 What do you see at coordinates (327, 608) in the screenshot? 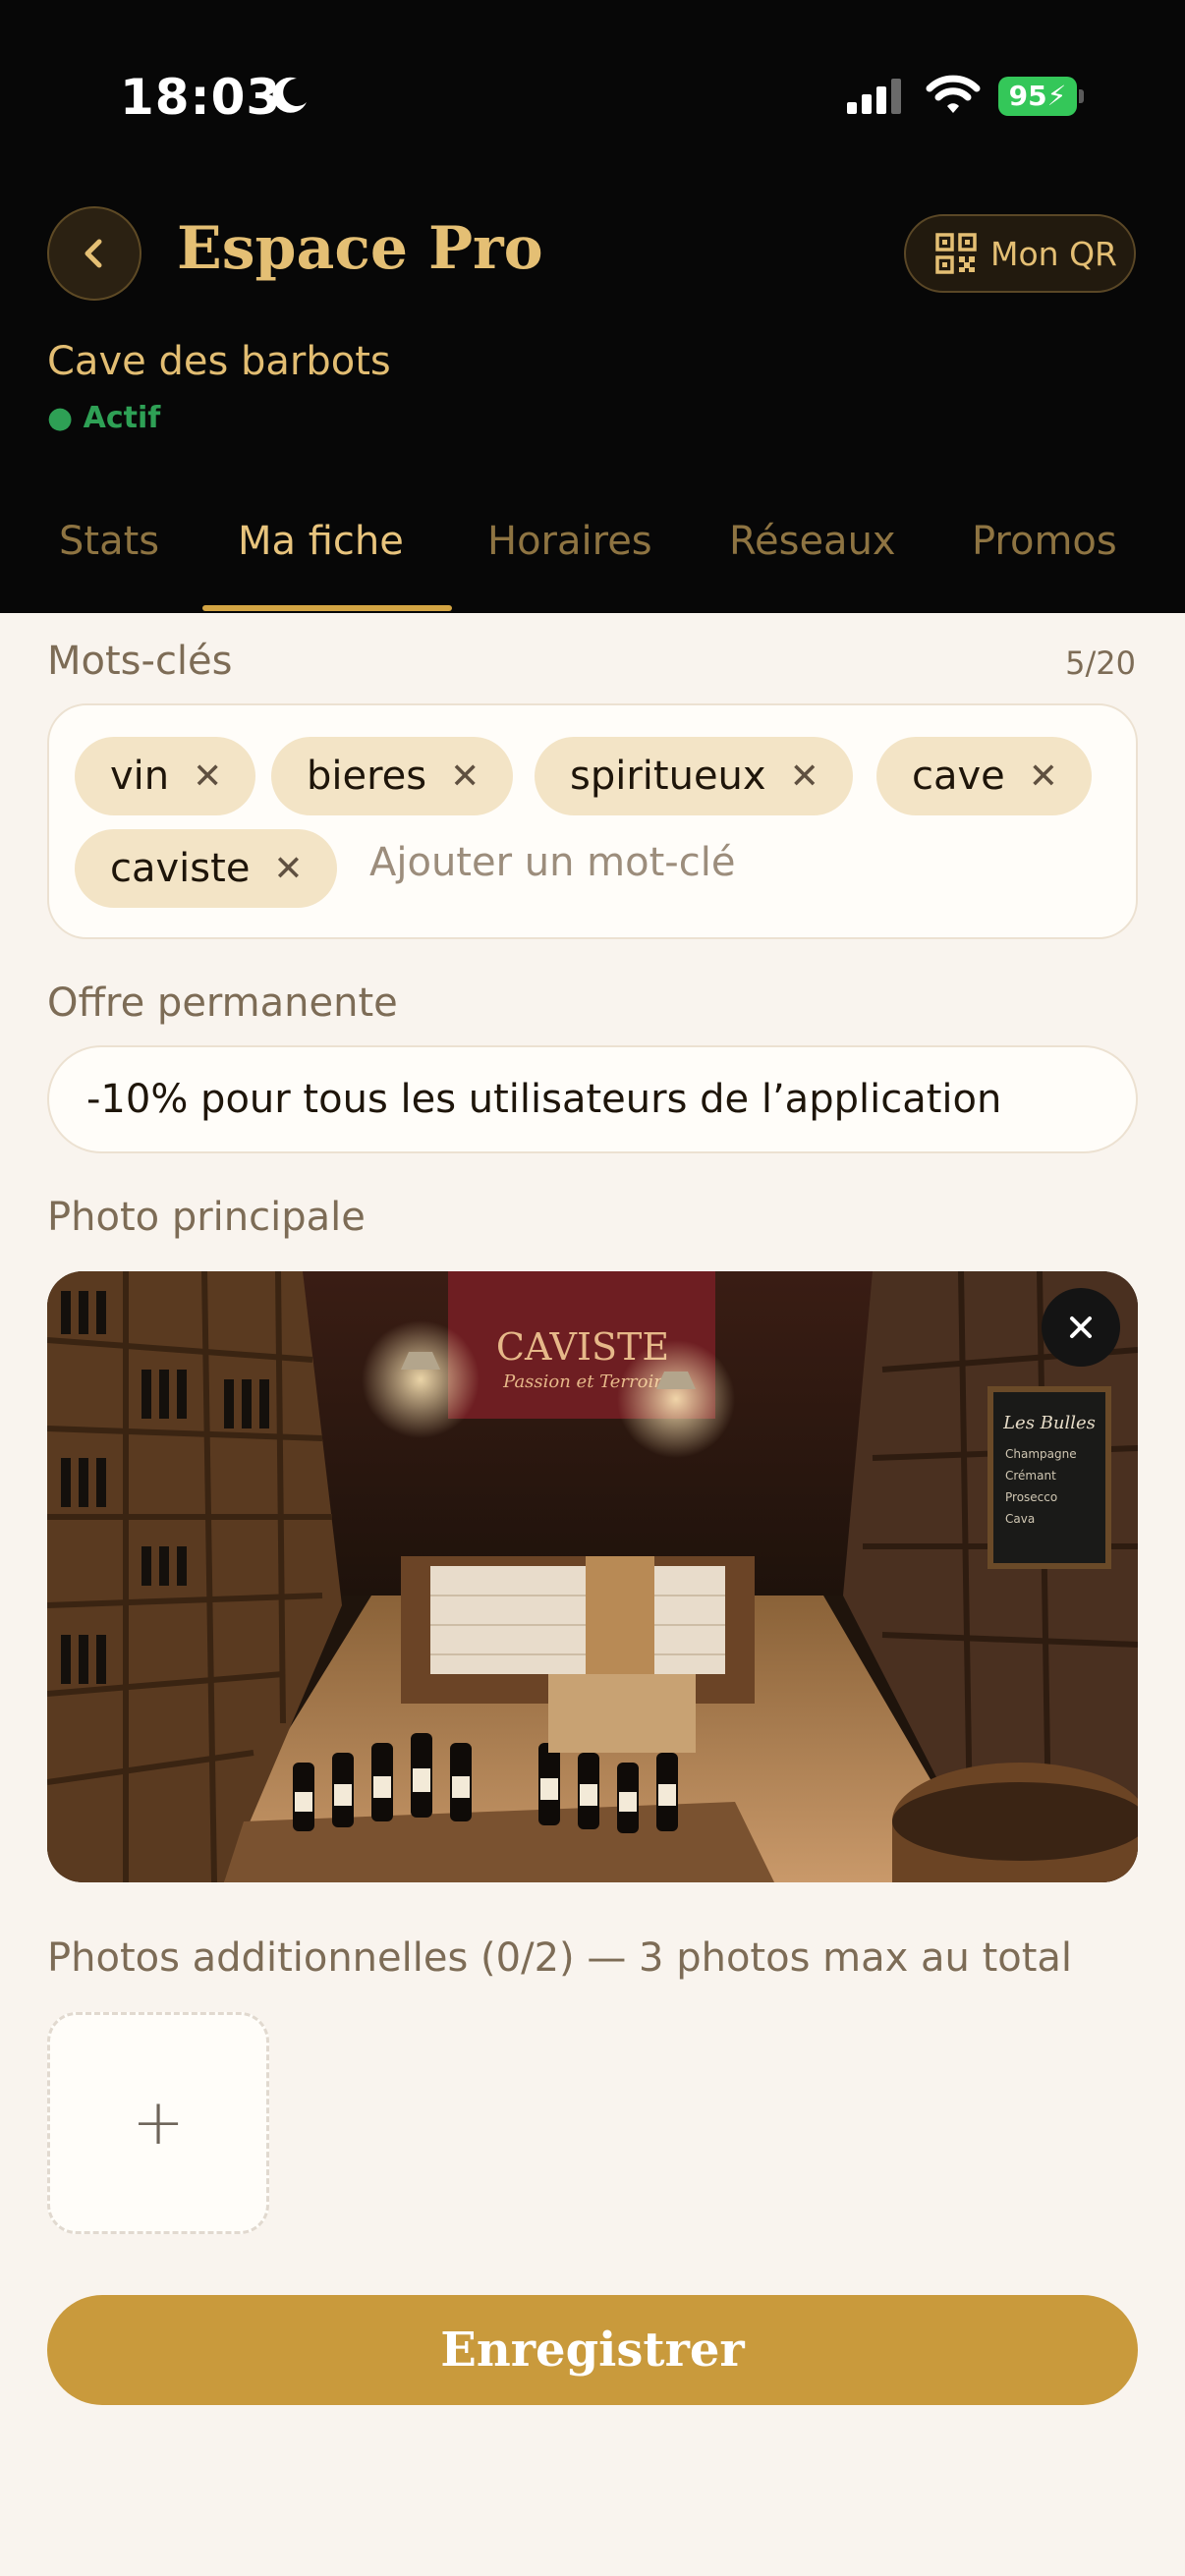
I see `active-tab-indicator` at bounding box center [327, 608].